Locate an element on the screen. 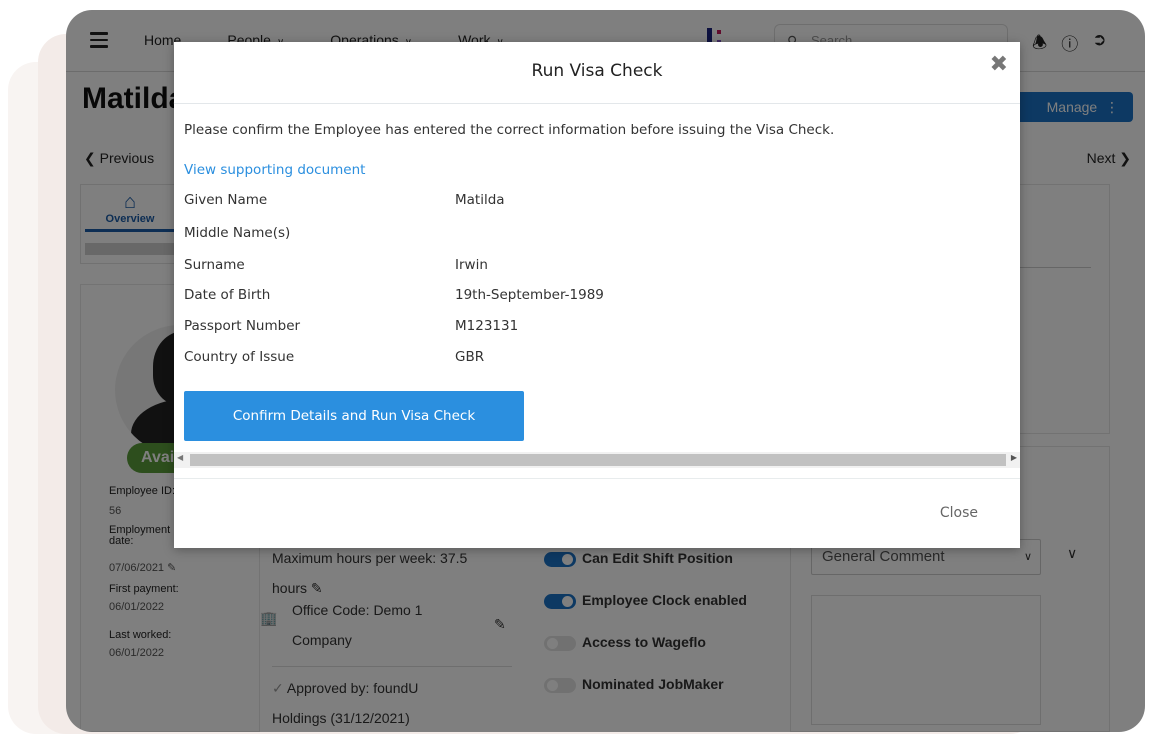  close-button: Close is located at coordinates (959, 513).